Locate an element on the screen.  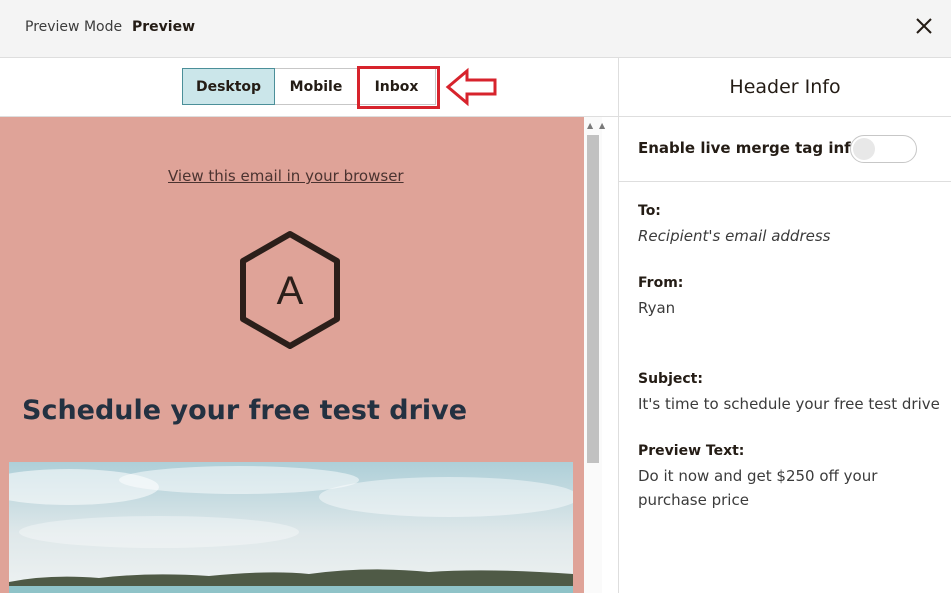
preview-scrollbar: ▲ ▲ is located at coordinates (594, 355).